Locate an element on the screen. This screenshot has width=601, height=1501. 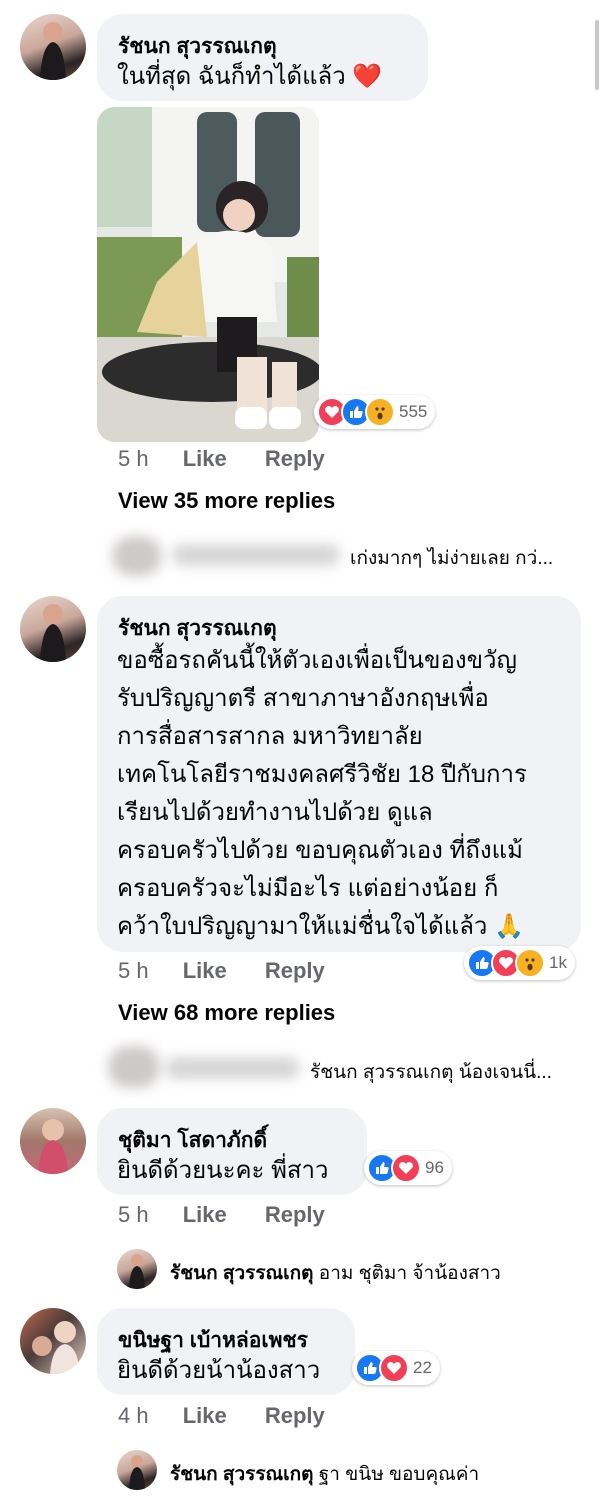
comment-text-line: ขอซื้อรถคันนี้ให้ตัวเองเพื่อเป็นของขวัญ is located at coordinates (317, 660).